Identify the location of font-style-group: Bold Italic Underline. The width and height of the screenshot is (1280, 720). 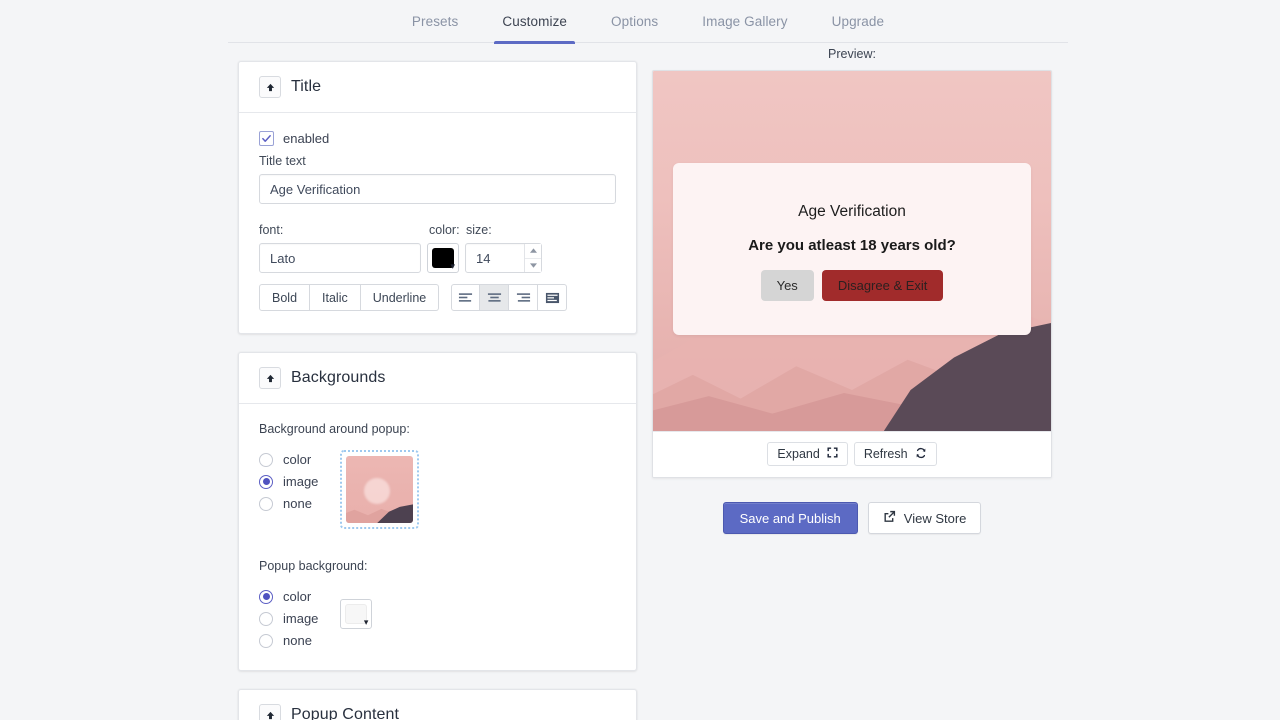
(349, 297).